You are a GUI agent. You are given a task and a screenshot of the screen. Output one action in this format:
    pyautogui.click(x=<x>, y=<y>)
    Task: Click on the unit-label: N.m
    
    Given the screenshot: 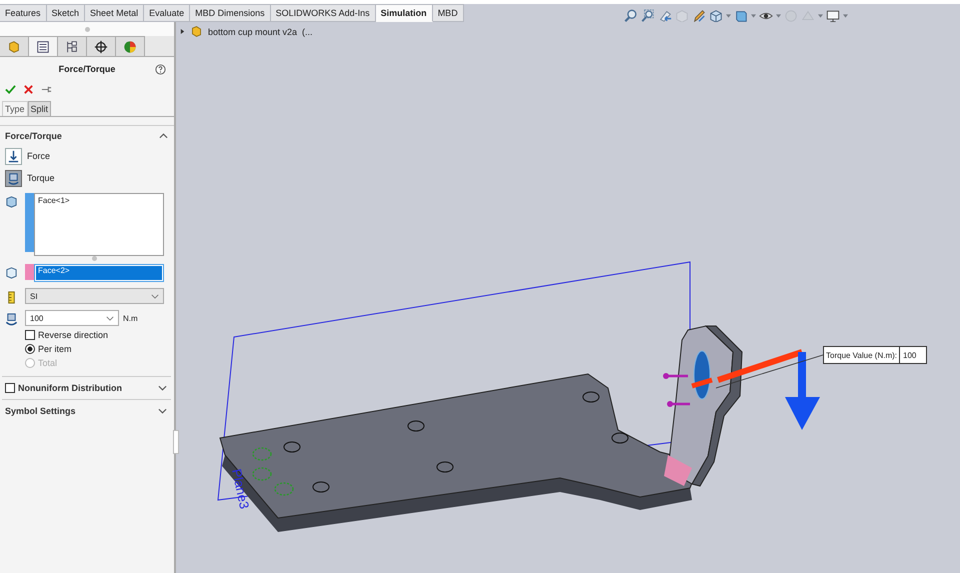 What is the action you would take?
    pyautogui.click(x=130, y=318)
    